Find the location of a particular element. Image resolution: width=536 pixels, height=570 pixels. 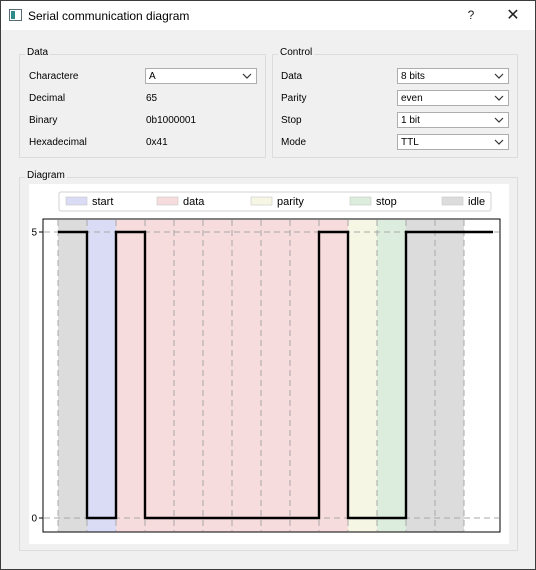

region-parity is located at coordinates (362, 376).